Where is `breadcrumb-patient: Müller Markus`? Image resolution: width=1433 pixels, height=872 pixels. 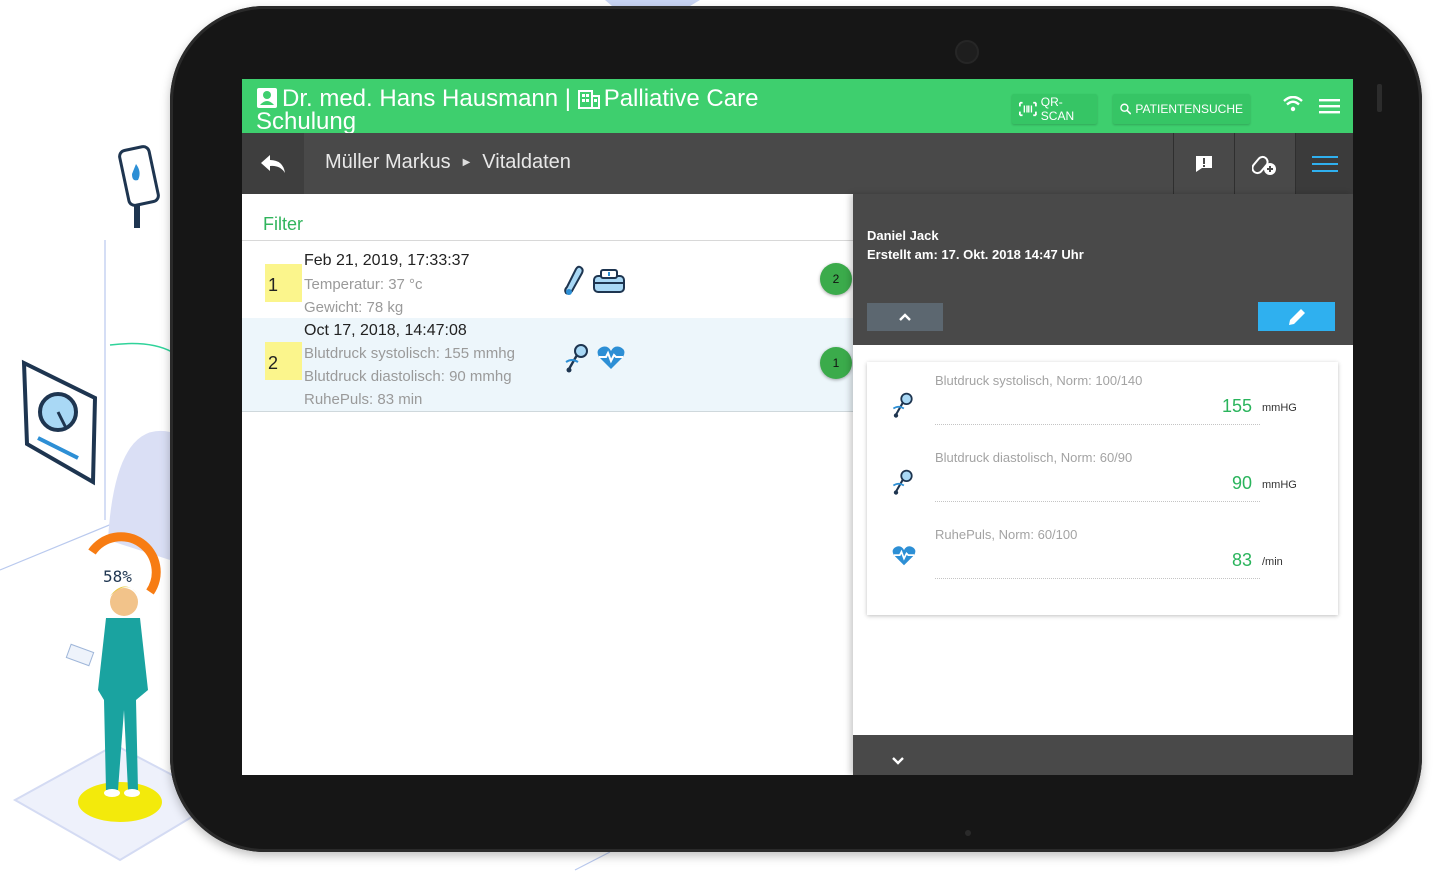
breadcrumb-patient: Müller Markus is located at coordinates (388, 162).